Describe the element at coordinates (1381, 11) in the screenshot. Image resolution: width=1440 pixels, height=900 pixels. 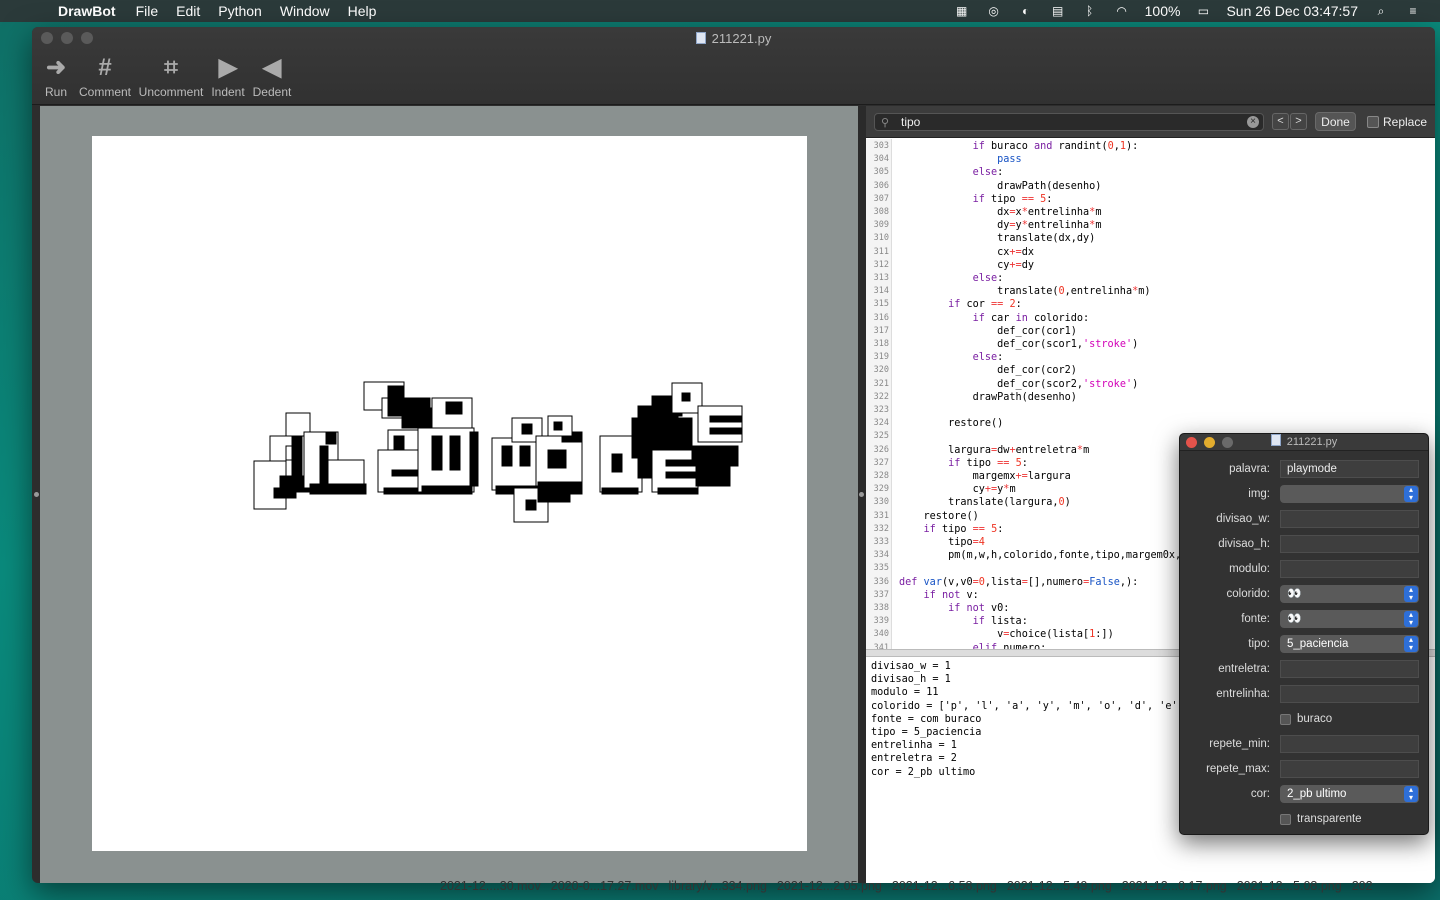
I see `spotlight-search-icon: ⌕` at that location.